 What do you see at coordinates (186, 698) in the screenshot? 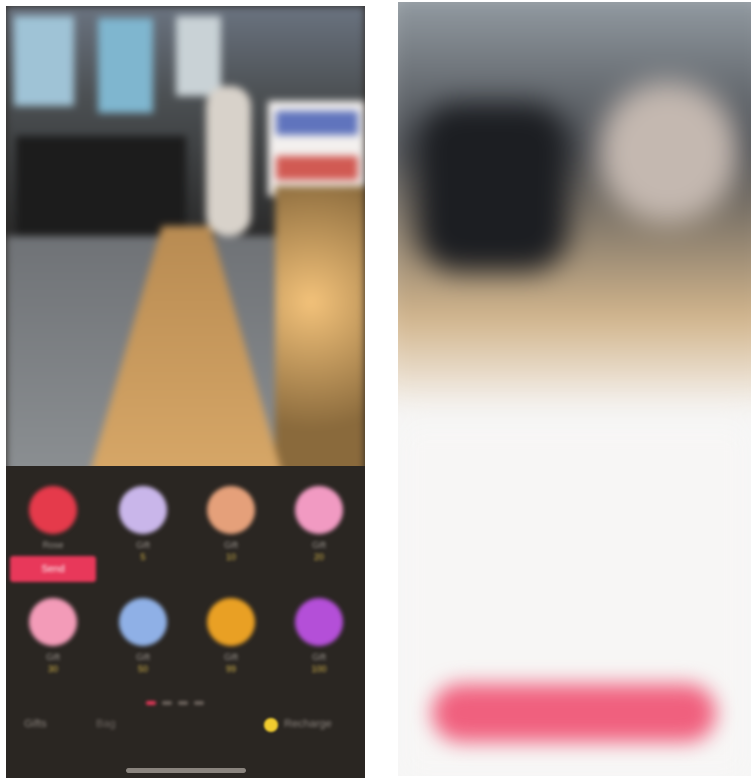
I see `page-indicator` at bounding box center [186, 698].